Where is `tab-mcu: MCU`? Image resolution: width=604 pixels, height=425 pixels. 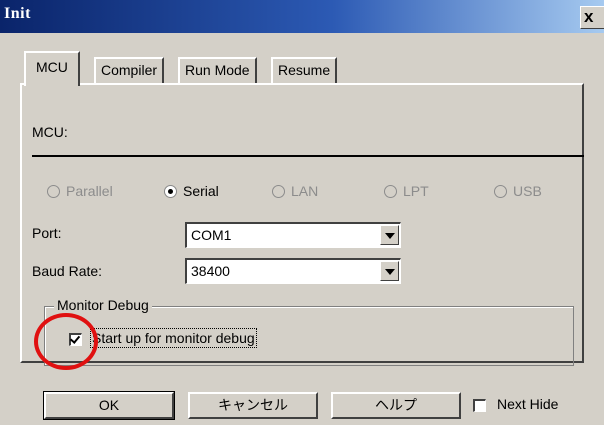
tab-mcu: MCU is located at coordinates (52, 68).